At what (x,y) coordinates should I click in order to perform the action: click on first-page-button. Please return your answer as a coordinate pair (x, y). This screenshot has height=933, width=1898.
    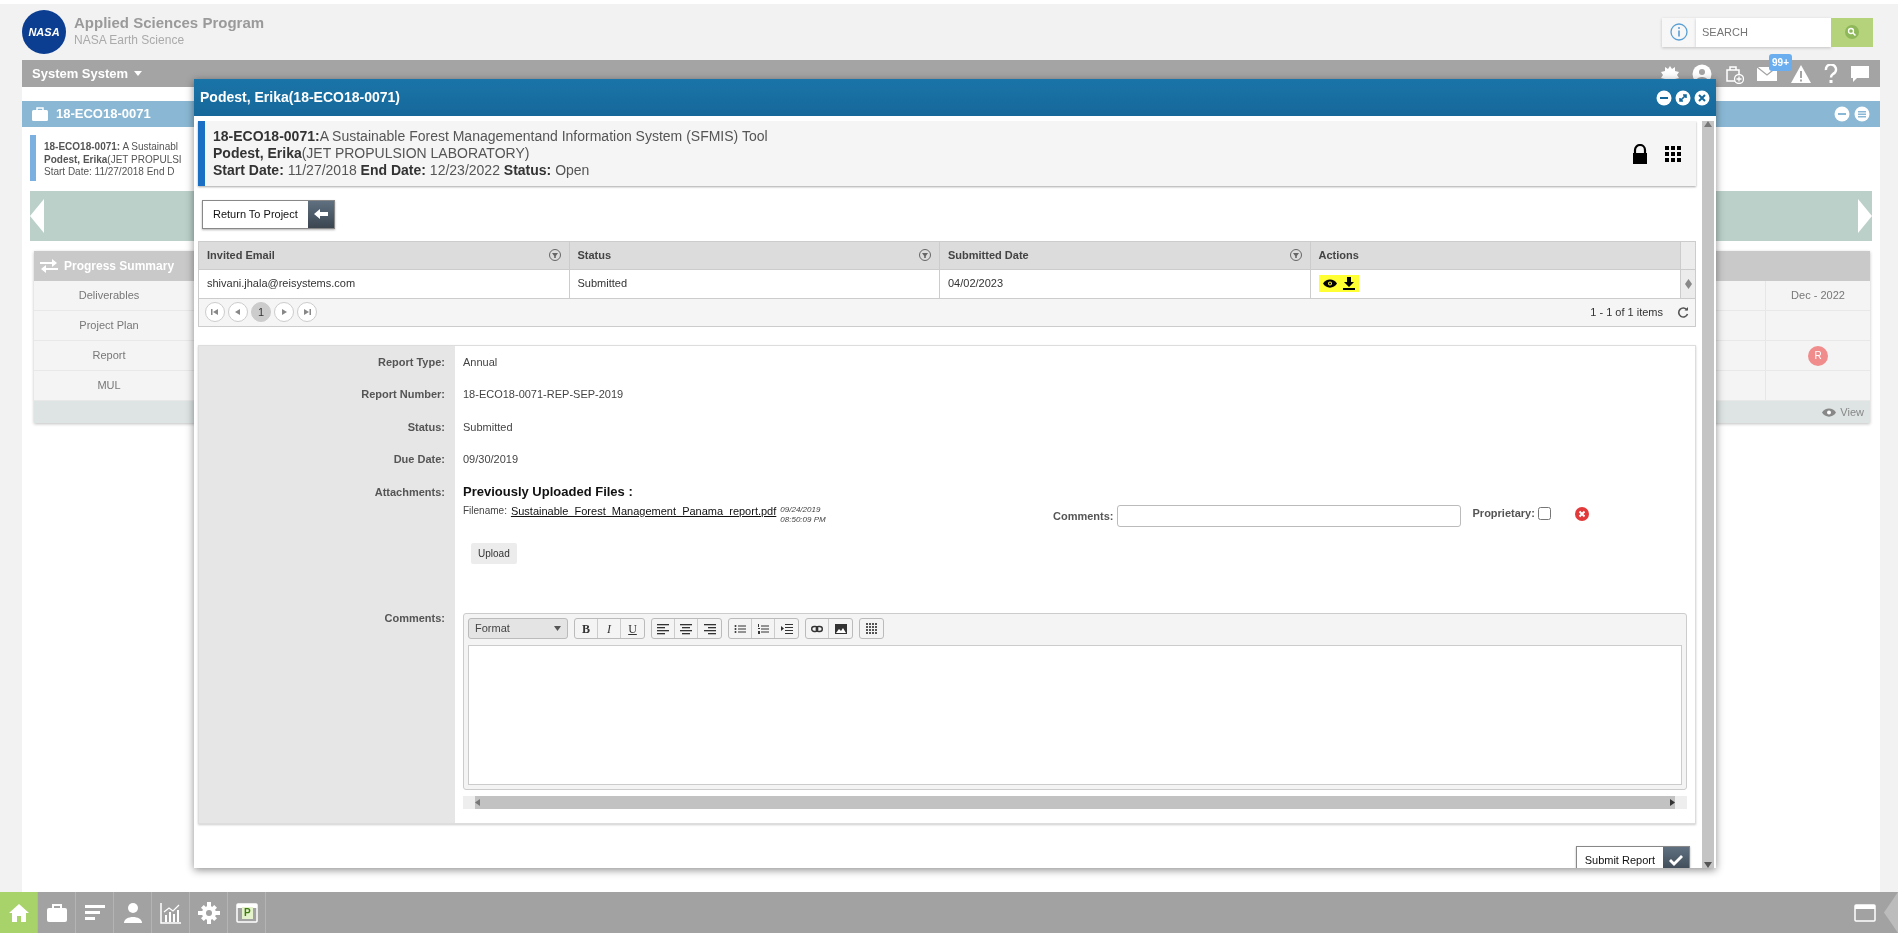
    Looking at the image, I should click on (215, 312).